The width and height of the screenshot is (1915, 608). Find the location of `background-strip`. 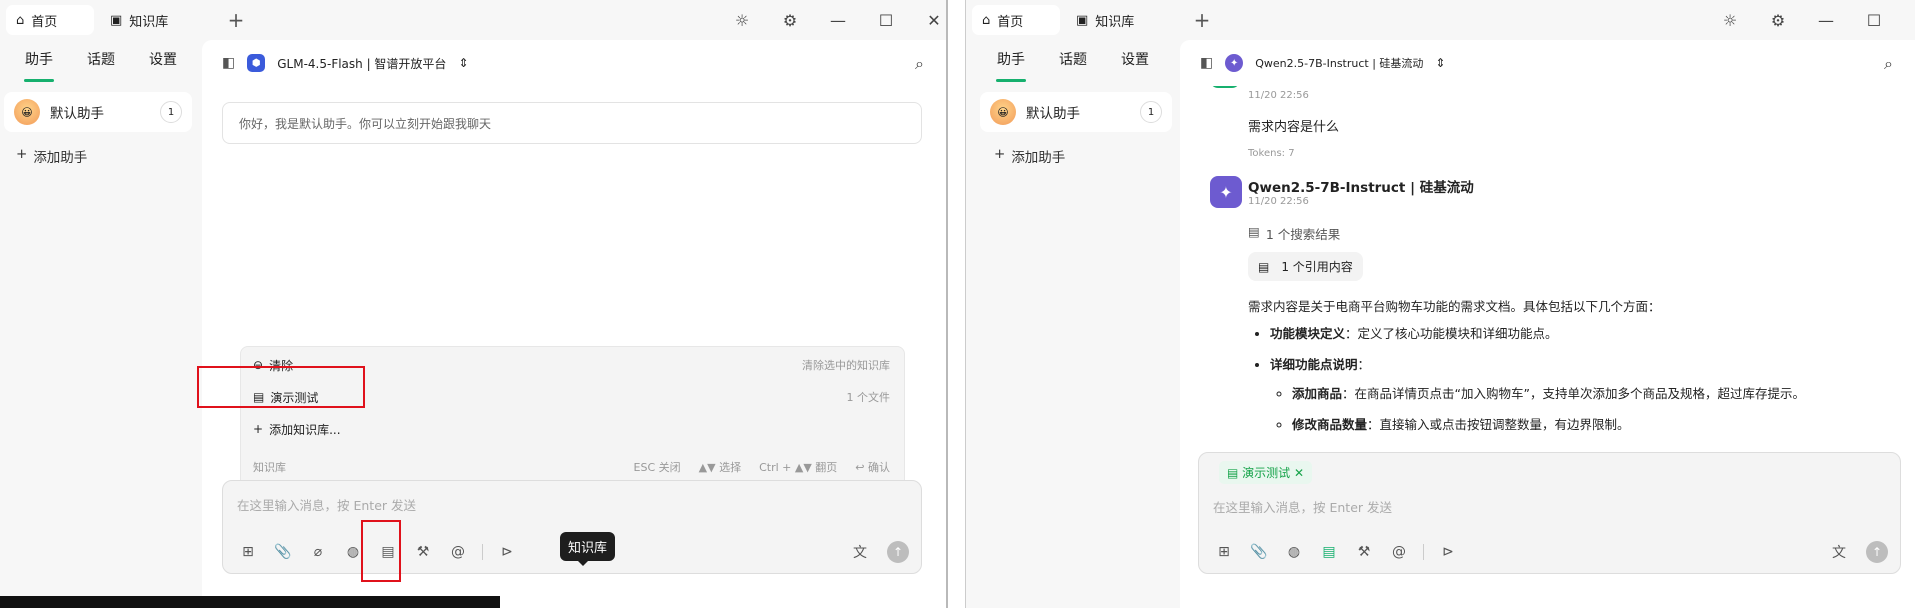

background-strip is located at coordinates (250, 602).